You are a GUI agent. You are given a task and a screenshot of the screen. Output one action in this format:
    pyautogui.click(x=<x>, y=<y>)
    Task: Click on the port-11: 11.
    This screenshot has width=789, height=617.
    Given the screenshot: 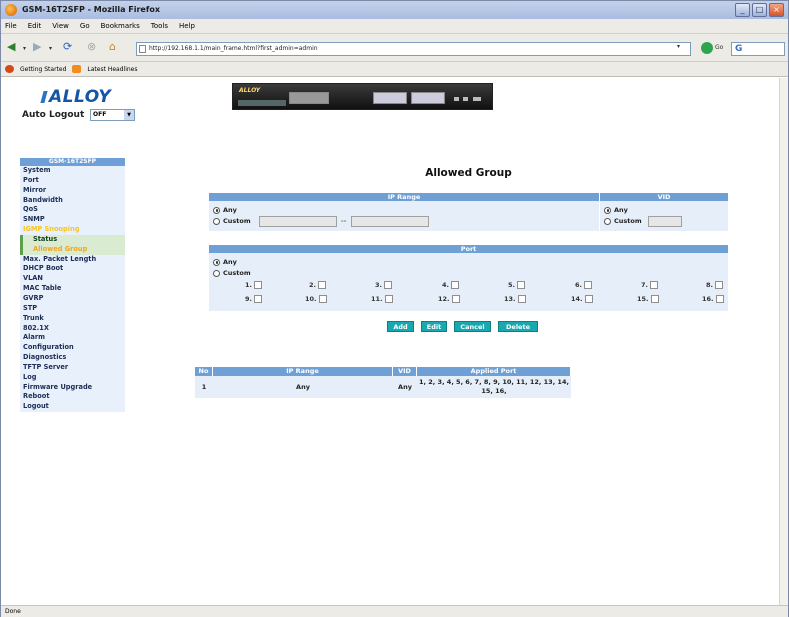 What is the action you would take?
    pyautogui.click(x=382, y=299)
    